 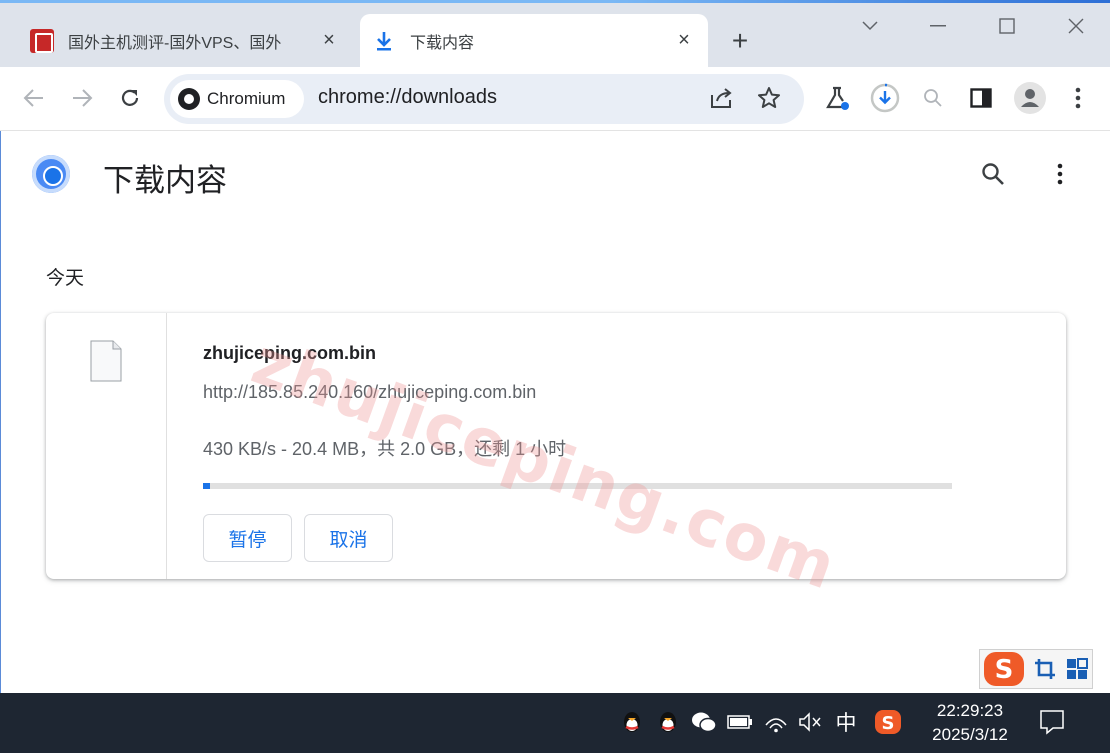 What do you see at coordinates (348, 538) in the screenshot?
I see `cancel-button: 取消` at bounding box center [348, 538].